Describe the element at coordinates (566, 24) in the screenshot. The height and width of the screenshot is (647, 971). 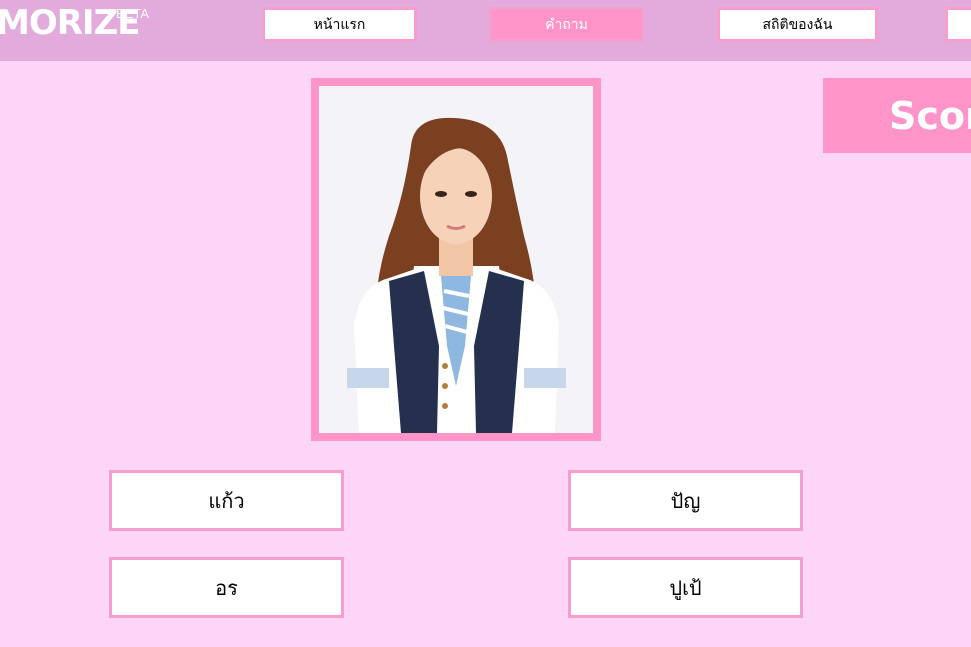
I see `nav-questions-button: คำถาม` at that location.